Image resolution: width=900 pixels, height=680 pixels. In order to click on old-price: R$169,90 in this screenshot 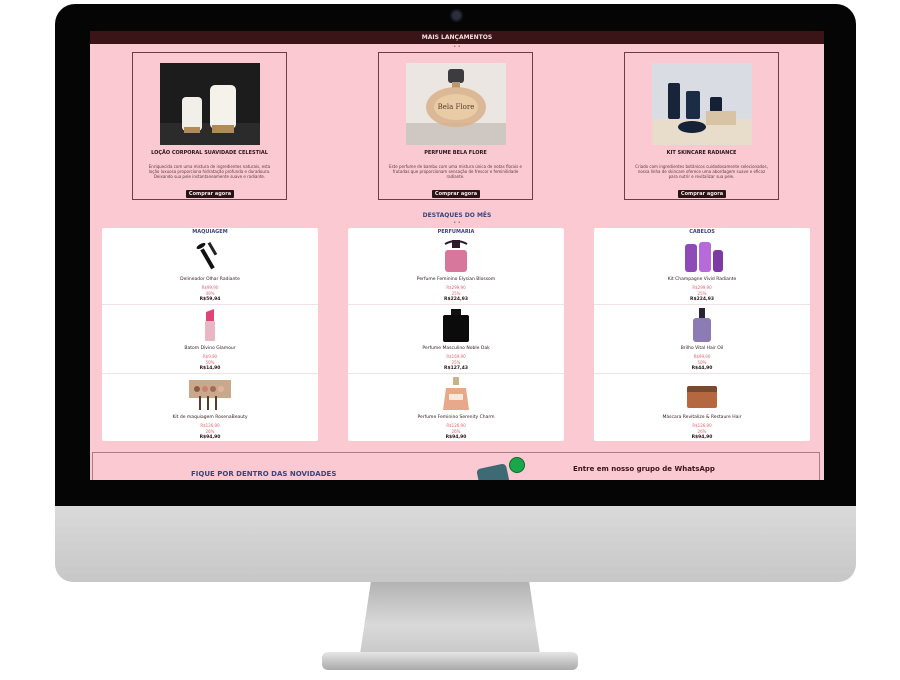, I will do `click(456, 356)`.